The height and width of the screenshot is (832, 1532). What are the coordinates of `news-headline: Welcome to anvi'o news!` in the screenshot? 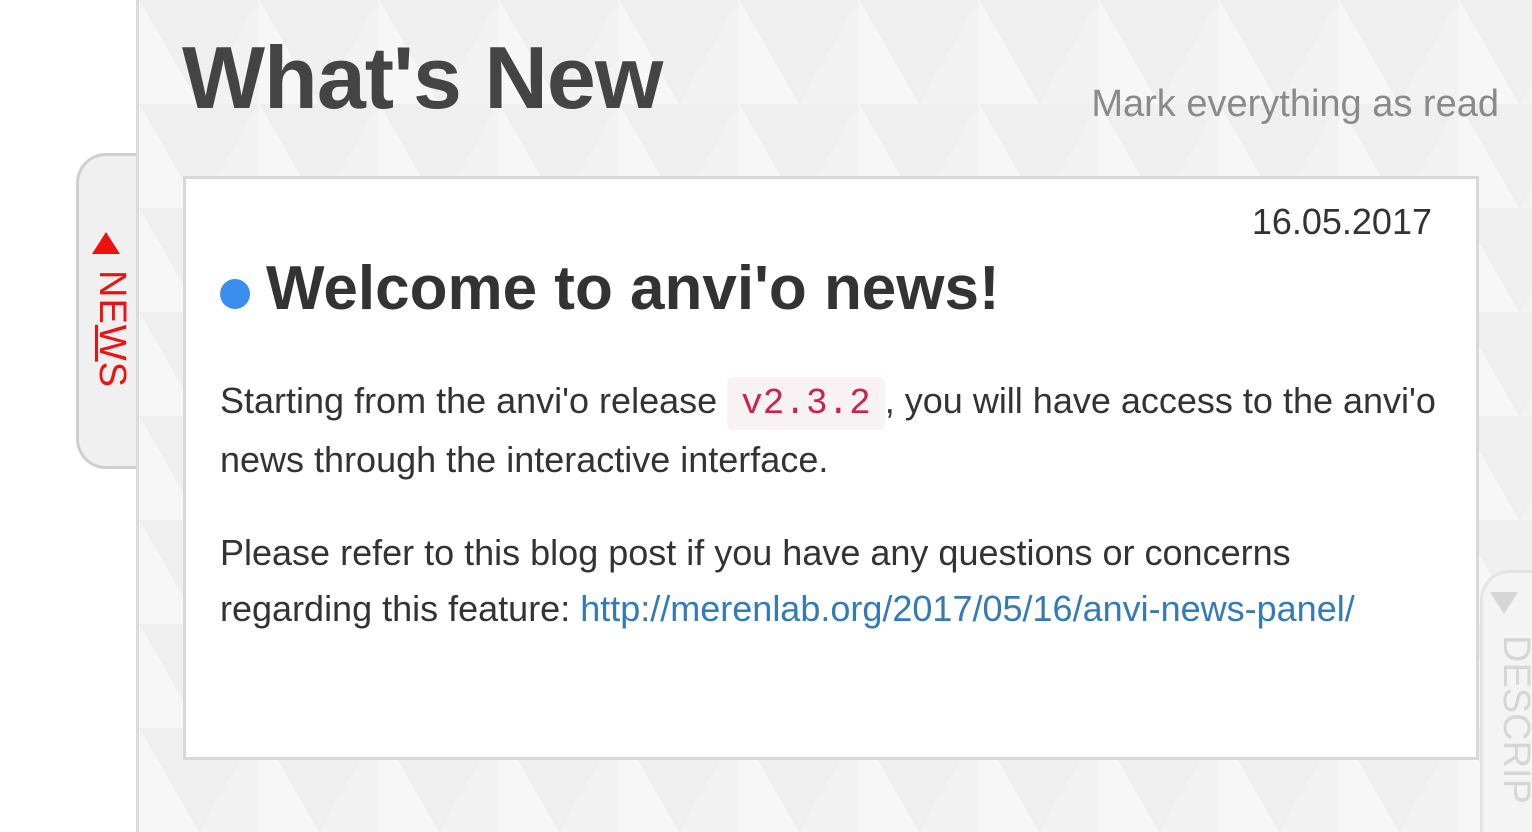 It's located at (610, 289).